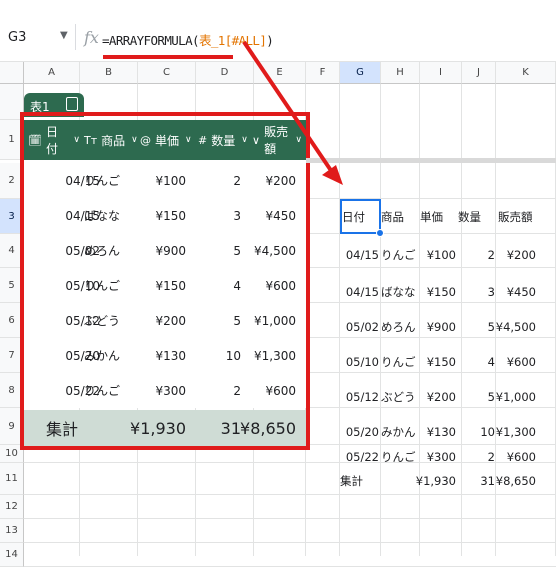  Describe the element at coordinates (17, 37) in the screenshot. I see `name-box: G3` at that location.